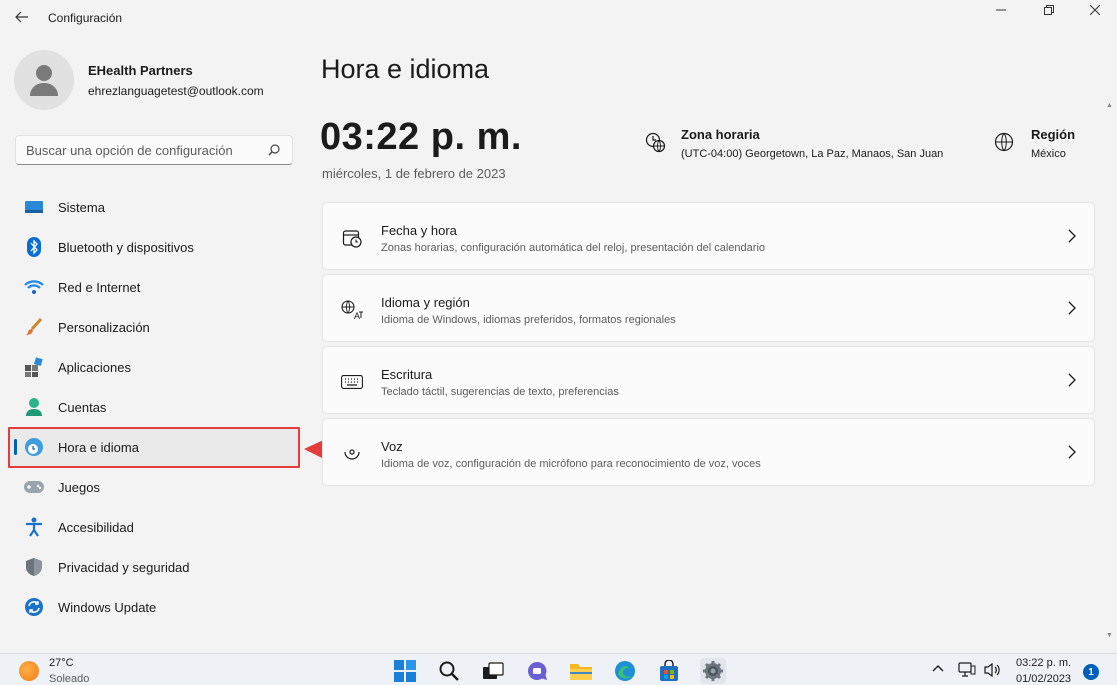 Image resolution: width=1117 pixels, height=685 pixels. Describe the element at coordinates (34, 367) in the screenshot. I see `apps-icon` at that location.